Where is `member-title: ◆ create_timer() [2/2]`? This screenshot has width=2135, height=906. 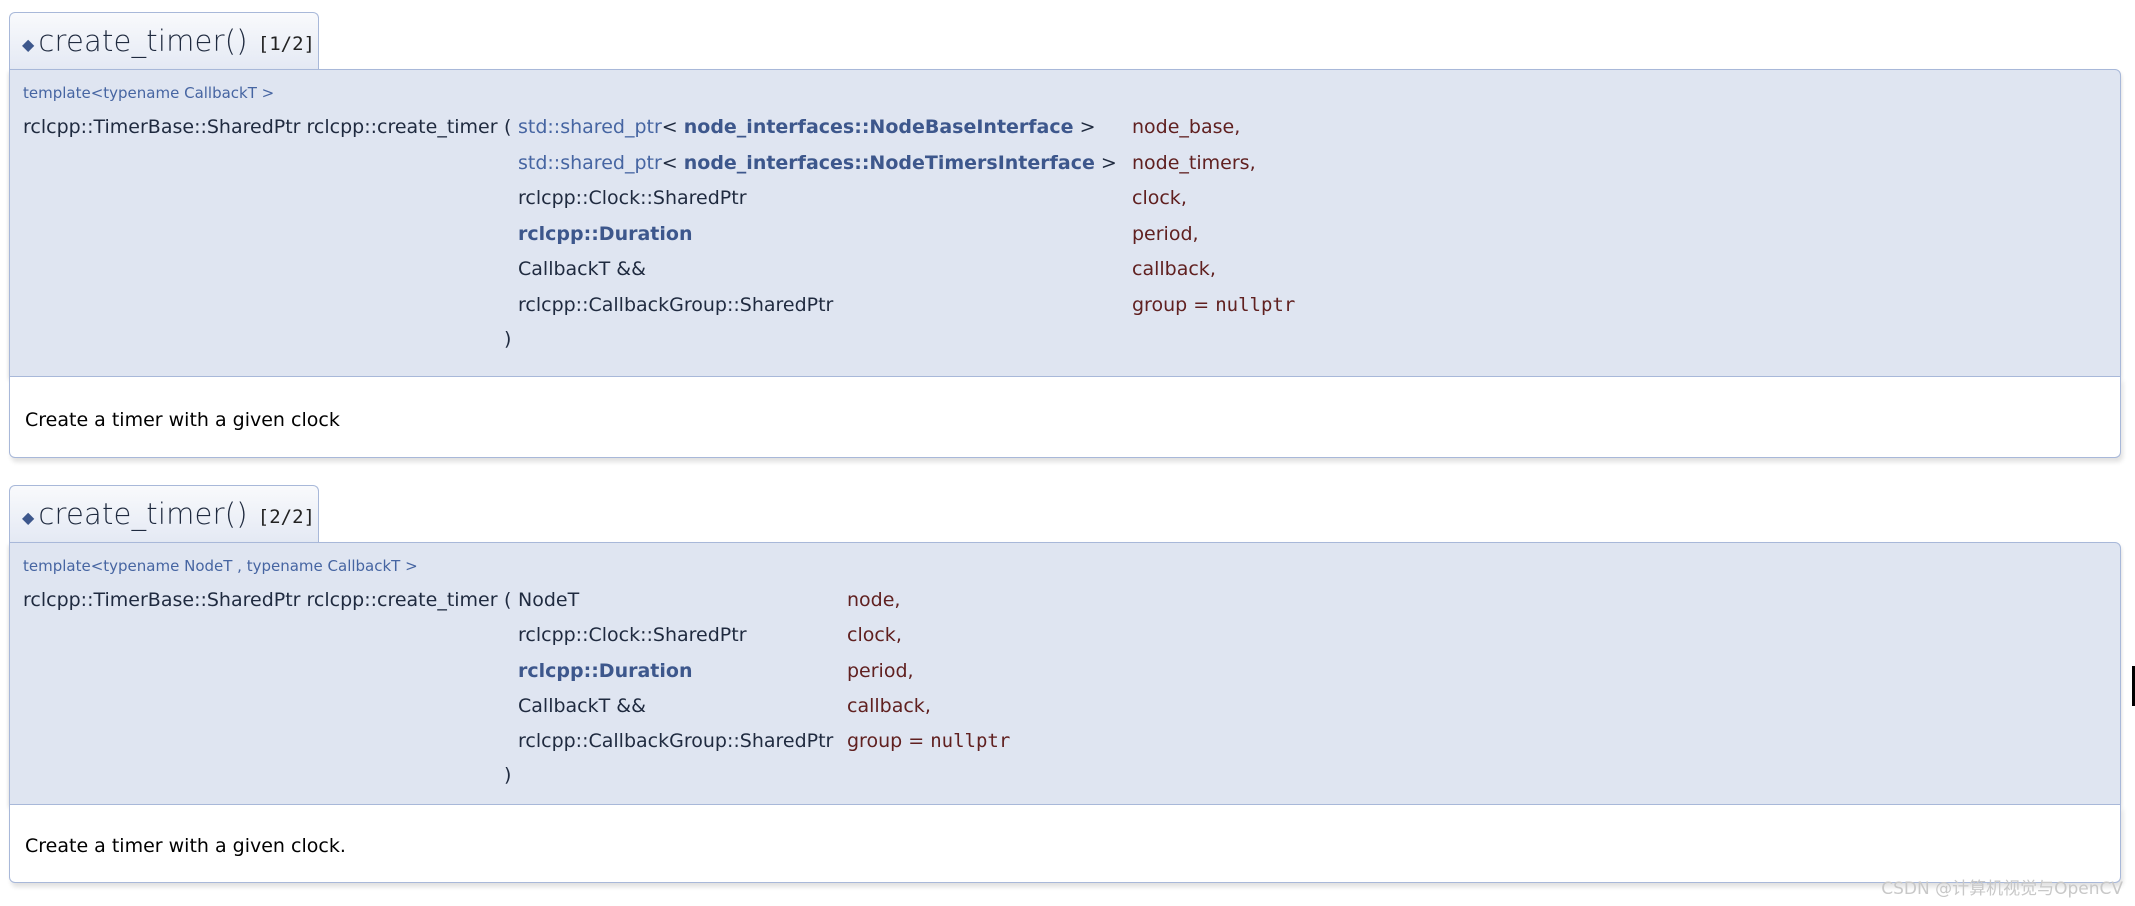
member-title: ◆ create_timer() [2/2] is located at coordinates (164, 513).